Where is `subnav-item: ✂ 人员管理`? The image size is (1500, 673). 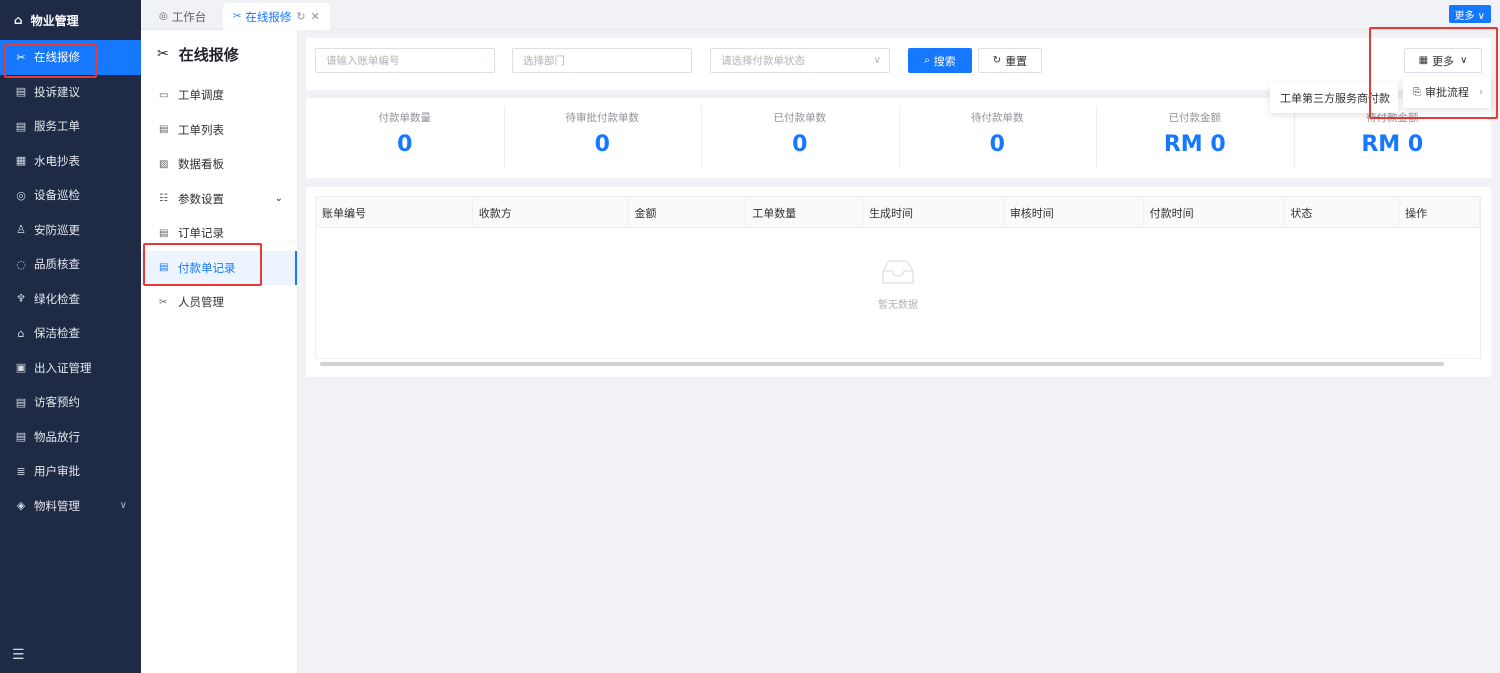 subnav-item: ✂ 人员管理 is located at coordinates (219, 302).